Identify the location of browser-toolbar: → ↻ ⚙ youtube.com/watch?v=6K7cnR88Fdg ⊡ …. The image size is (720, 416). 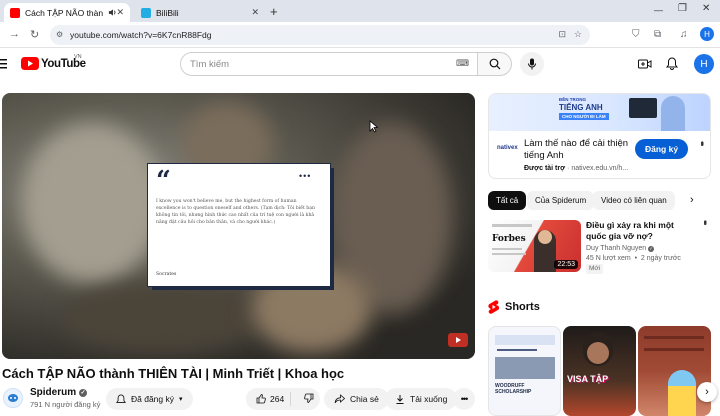
(360, 35).